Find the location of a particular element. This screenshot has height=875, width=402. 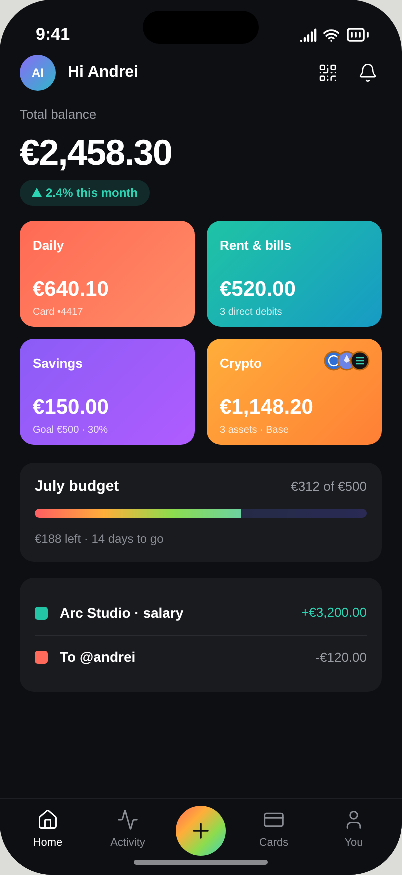

budget-note: €188 left · 14 days to go is located at coordinates (100, 539).